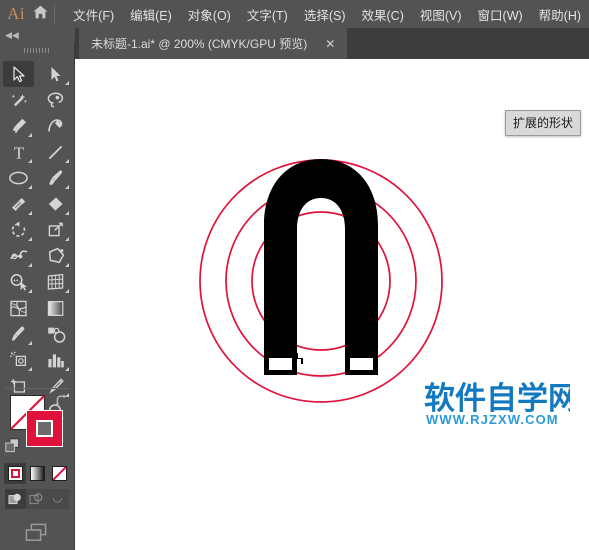 This screenshot has width=589, height=550. What do you see at coordinates (18, 100) in the screenshot?
I see `magic-wand-tool` at bounding box center [18, 100].